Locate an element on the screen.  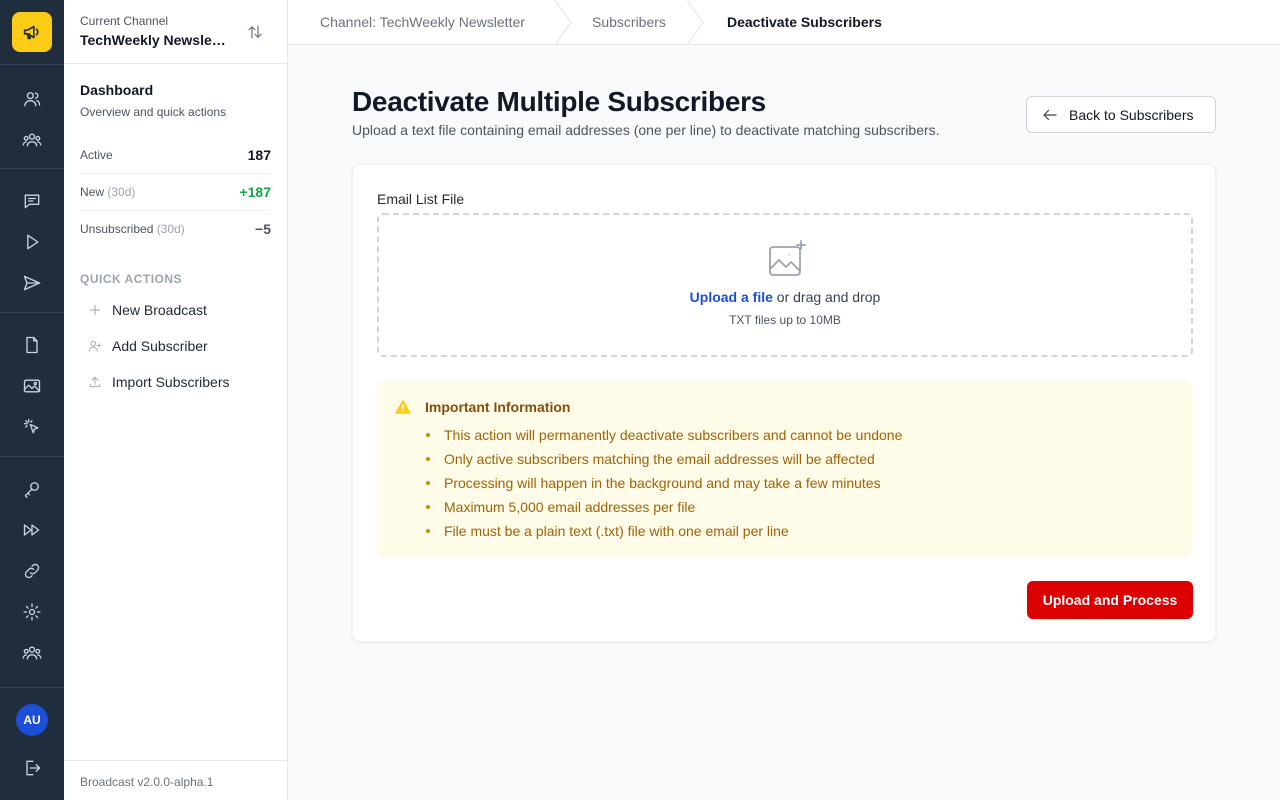
breadcrumb-channel: Channel: TechWeekly Newsletter is located at coordinates (422, 22).